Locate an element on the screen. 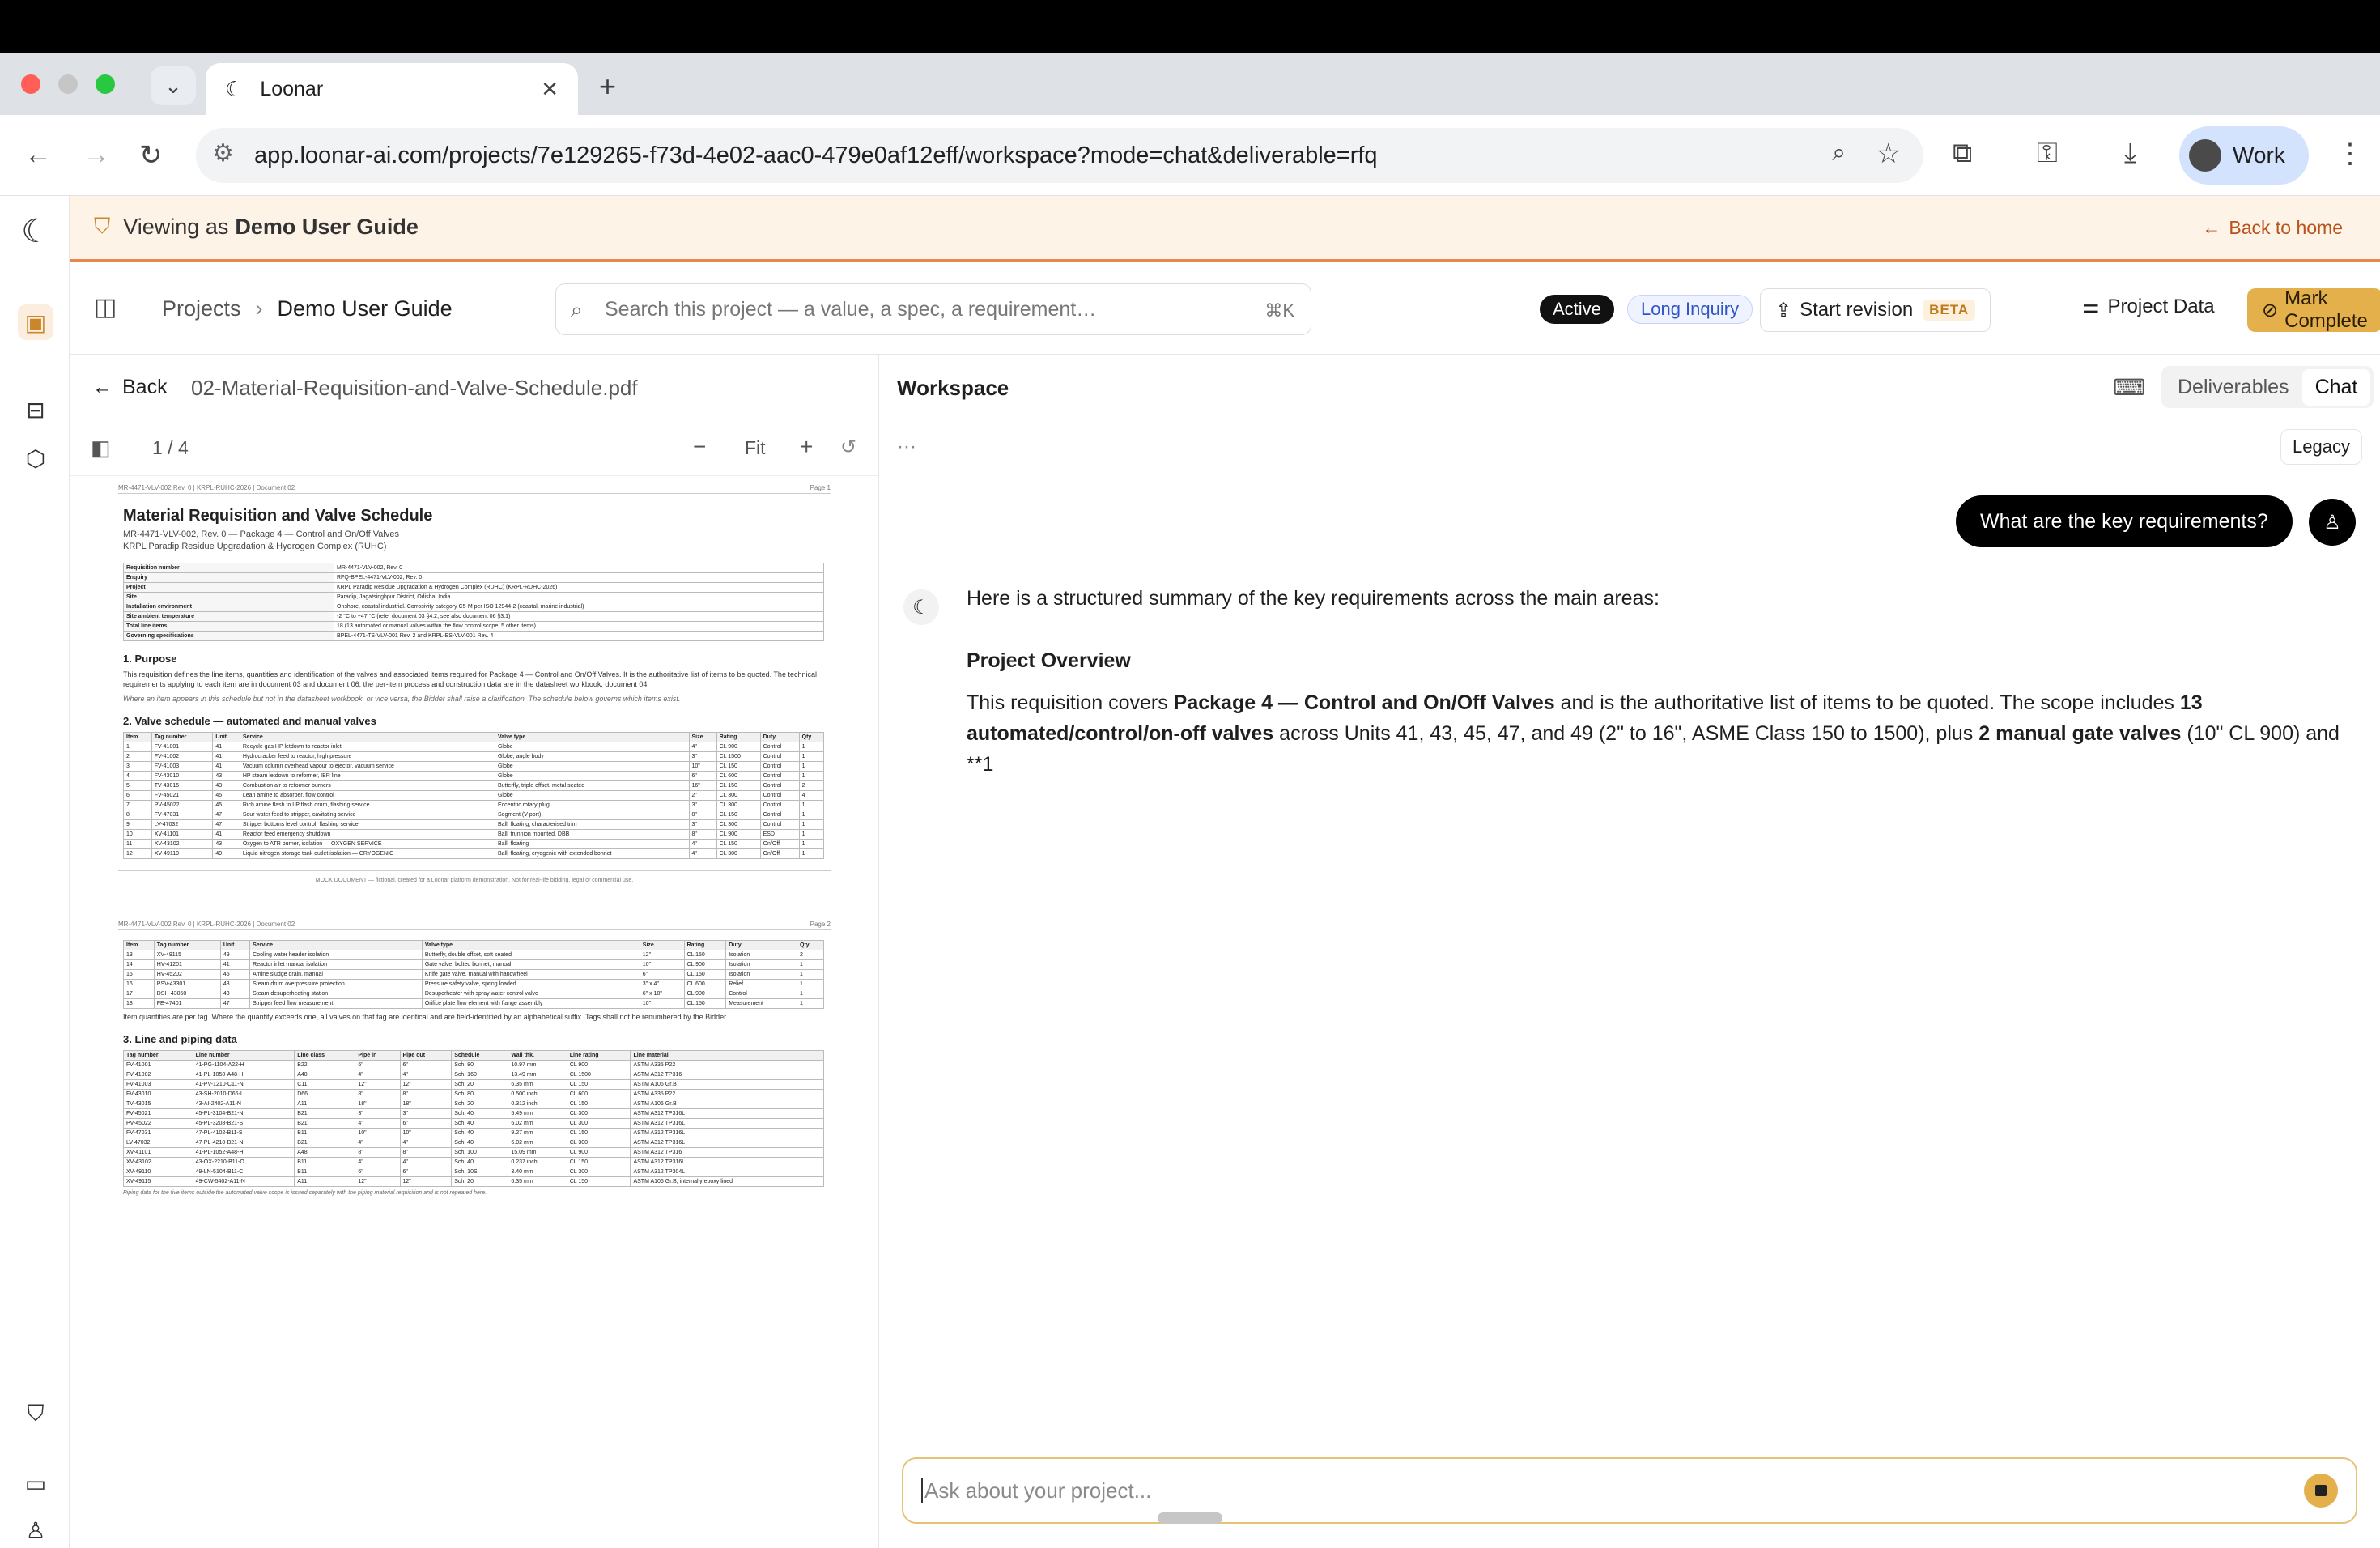 The width and height of the screenshot is (2380, 1548). tab-deliverables: Deliverables is located at coordinates (2233, 388).